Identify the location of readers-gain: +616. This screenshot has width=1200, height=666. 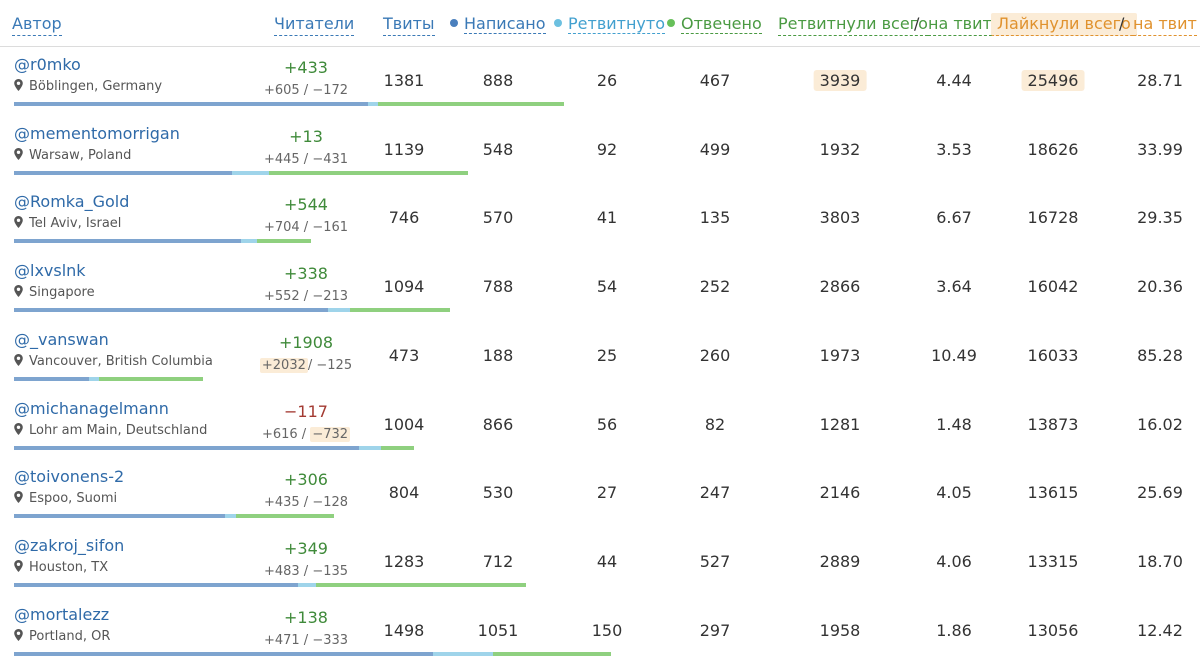
(279, 434).